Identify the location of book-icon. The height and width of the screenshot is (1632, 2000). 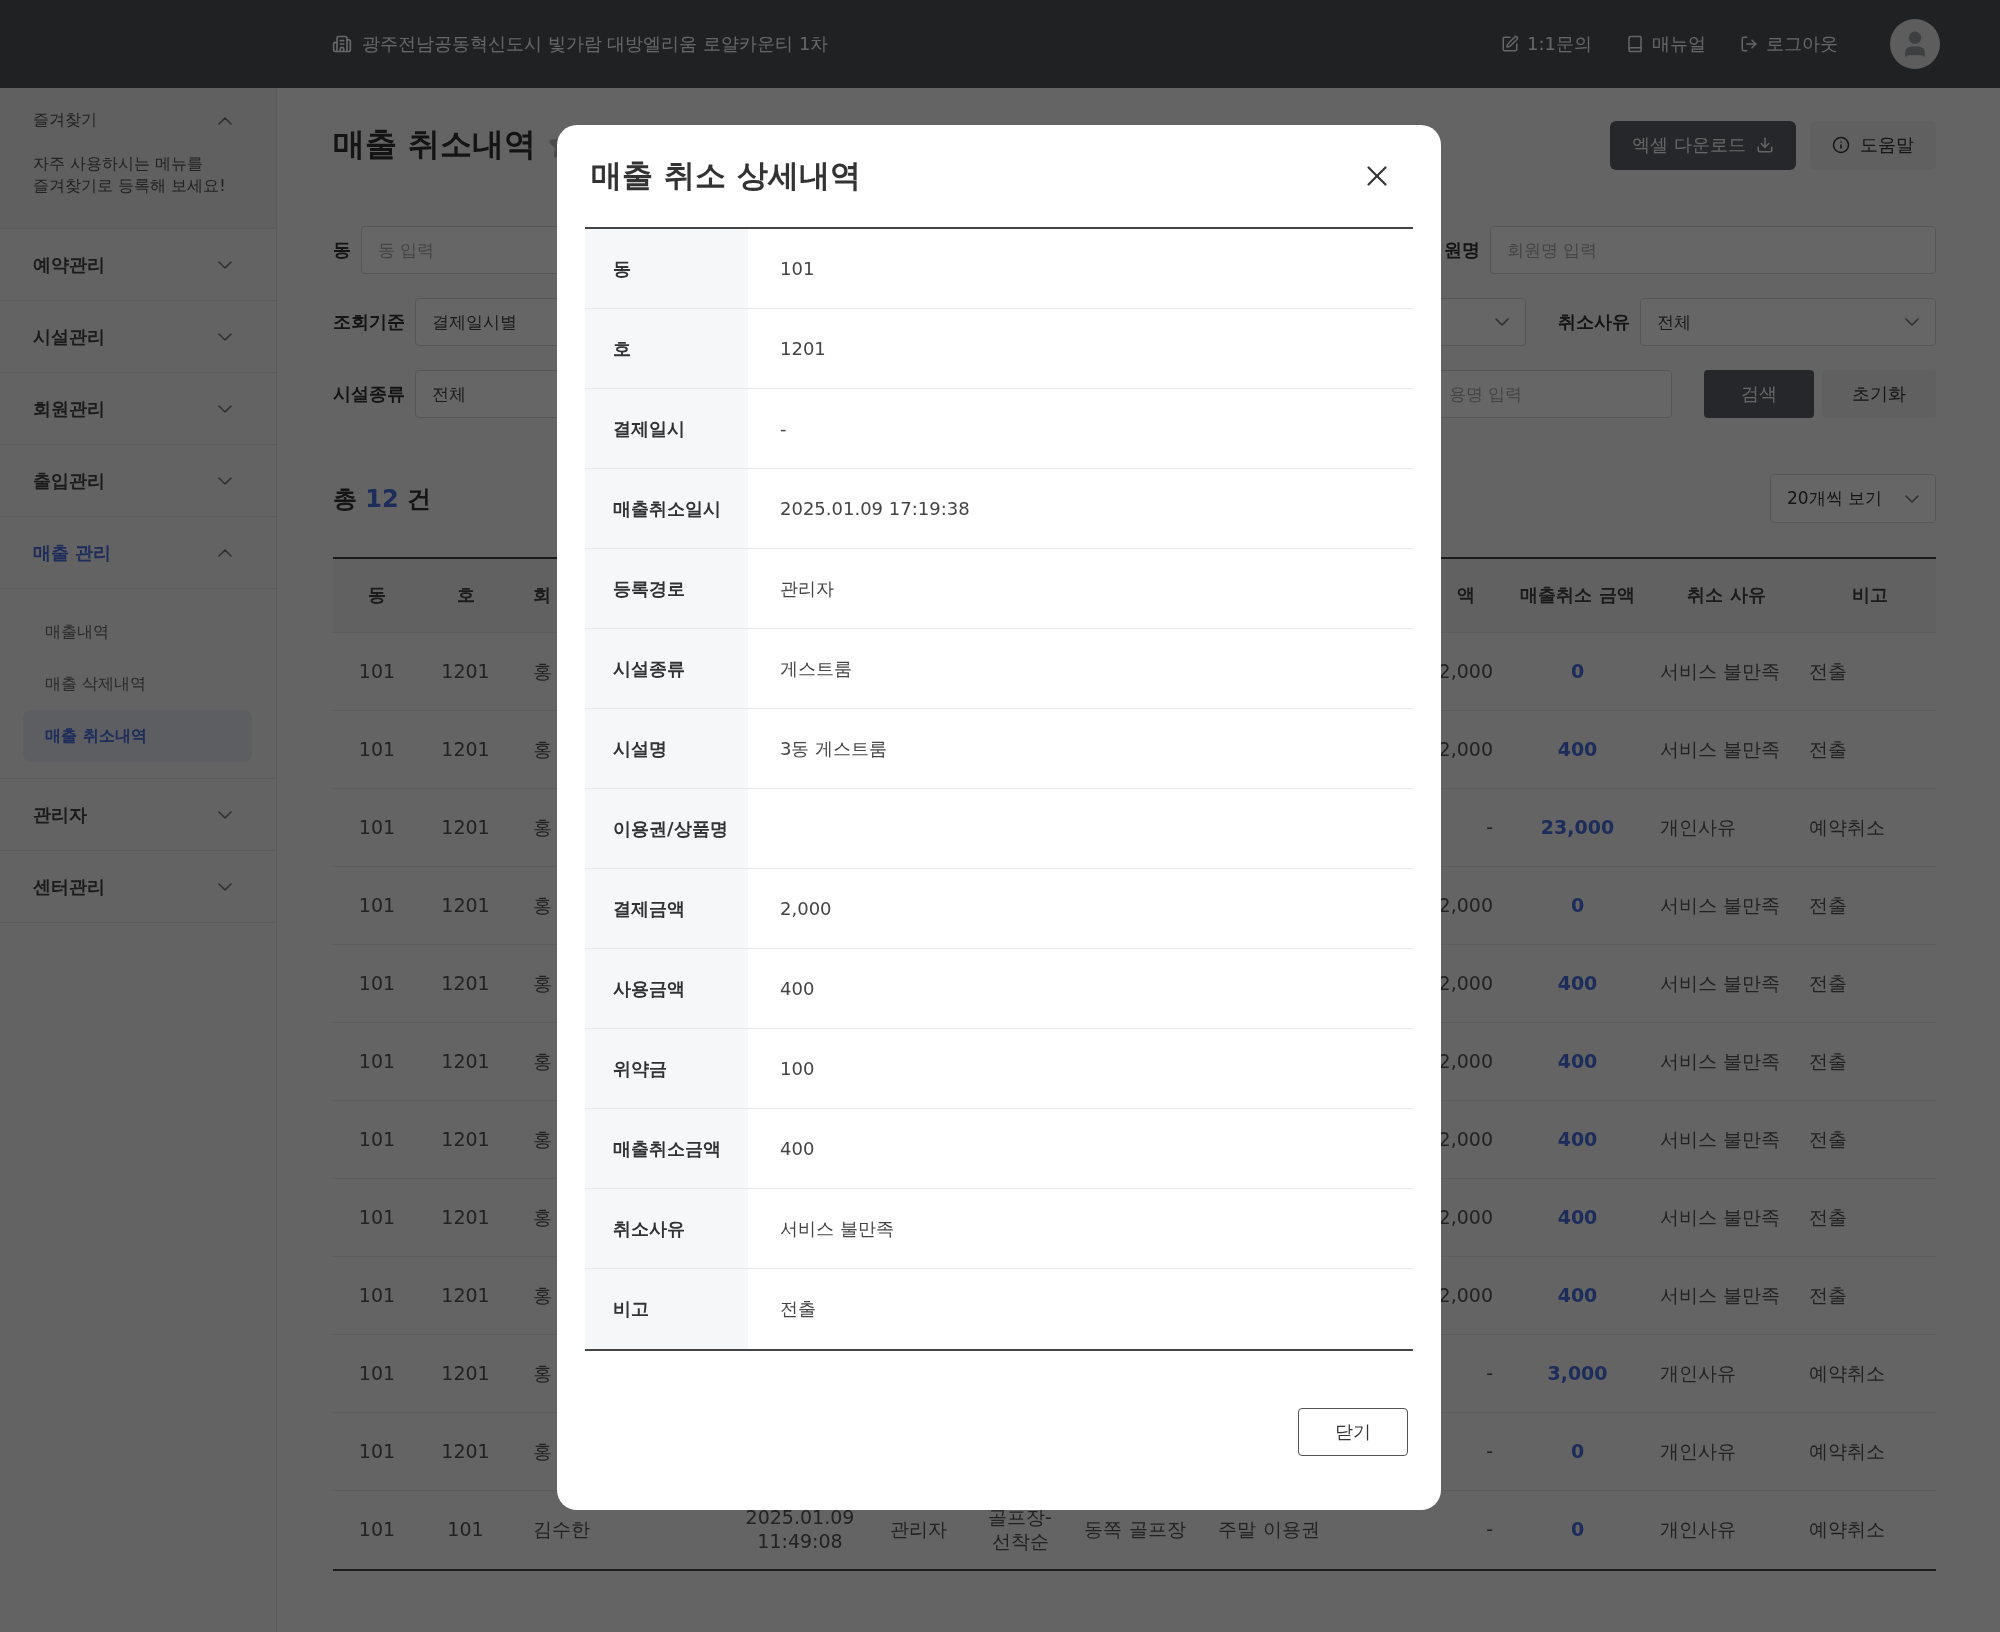
(1635, 44).